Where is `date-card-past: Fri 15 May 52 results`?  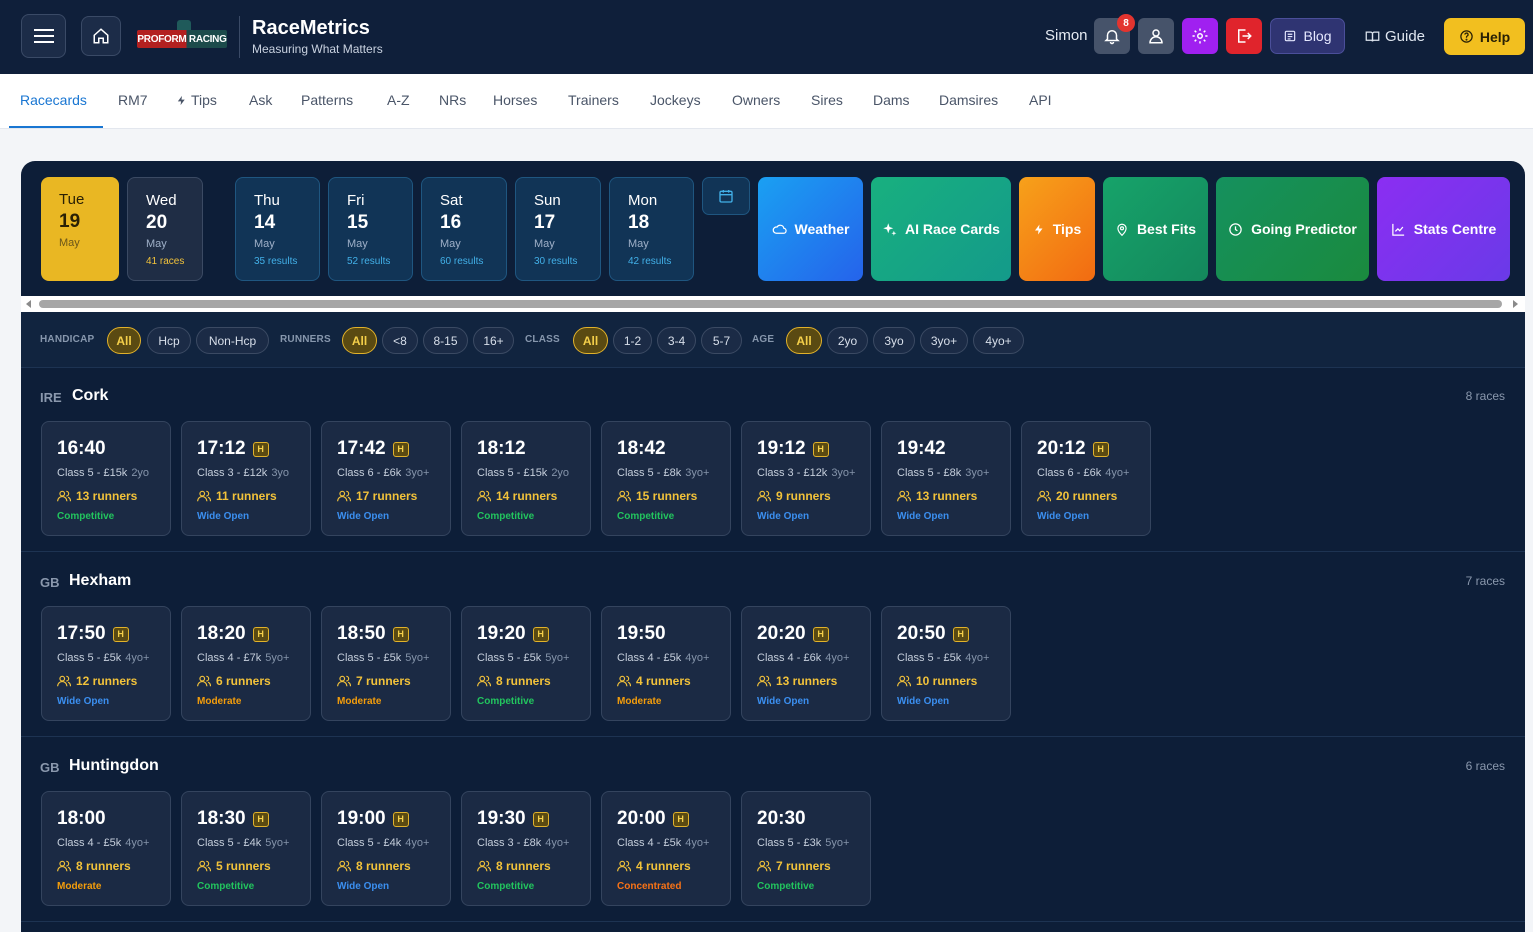 date-card-past: Fri 15 May 52 results is located at coordinates (370, 229).